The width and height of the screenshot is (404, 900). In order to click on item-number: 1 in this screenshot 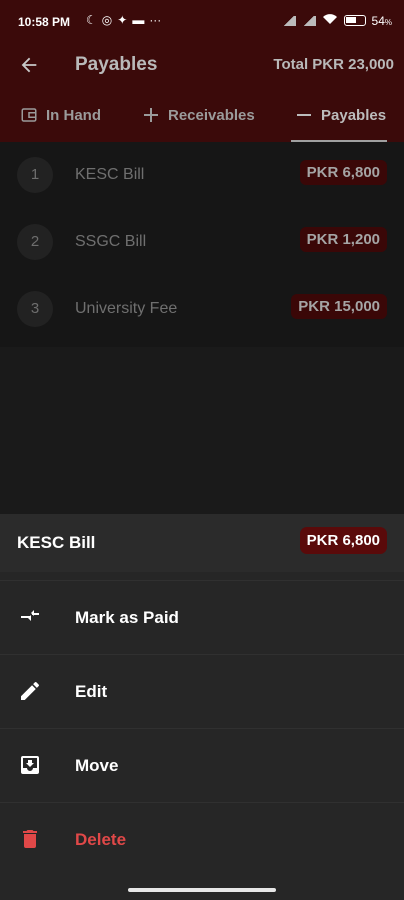, I will do `click(35, 175)`.